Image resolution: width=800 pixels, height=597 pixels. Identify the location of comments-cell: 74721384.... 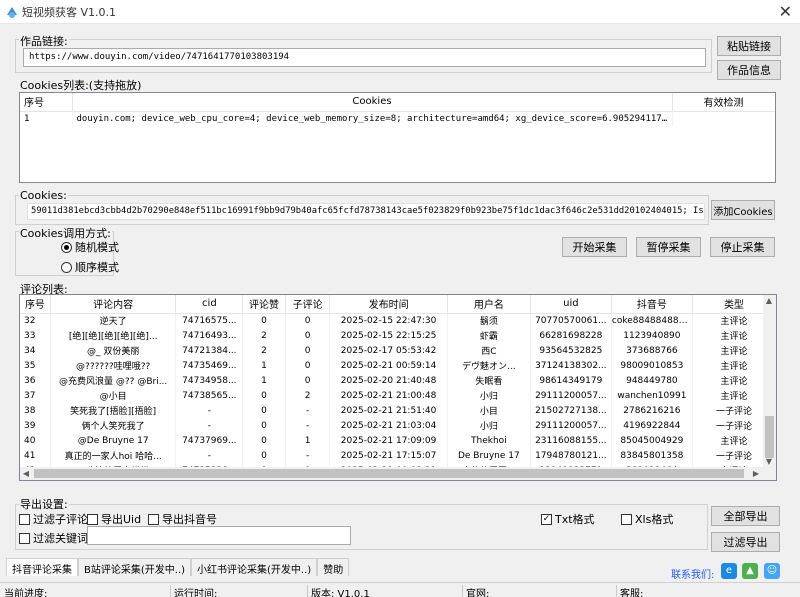
(209, 350).